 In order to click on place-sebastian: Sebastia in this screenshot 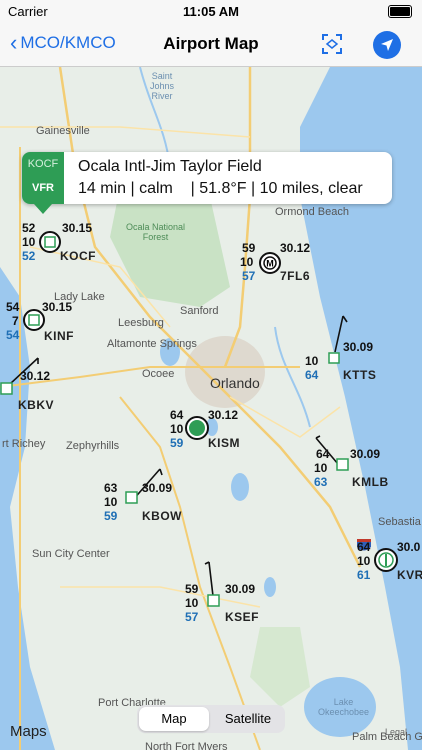, I will do `click(399, 522)`.